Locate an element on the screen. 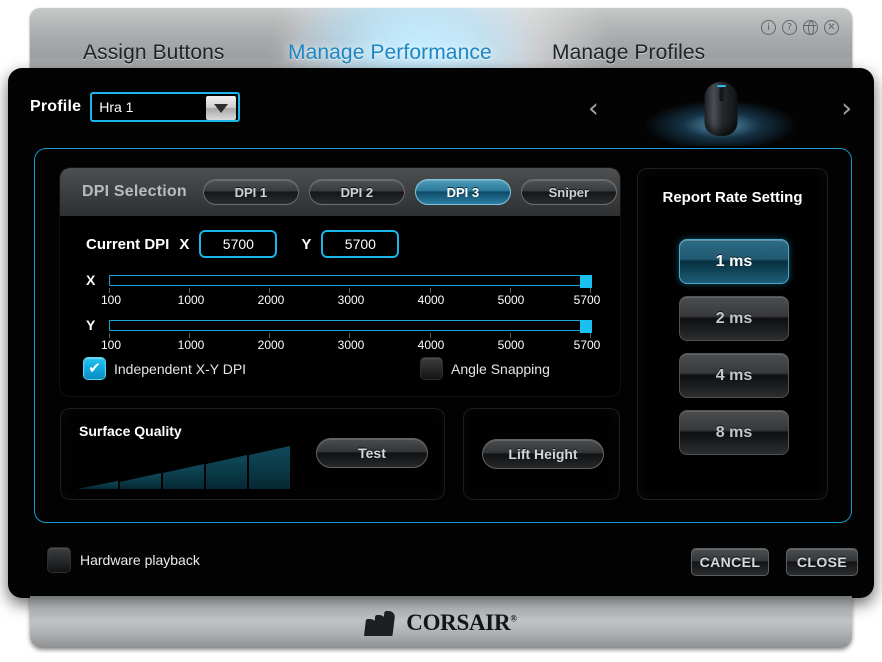 This screenshot has height=662, width=882. corsair-logo: CORSAIR® is located at coordinates (440, 623).